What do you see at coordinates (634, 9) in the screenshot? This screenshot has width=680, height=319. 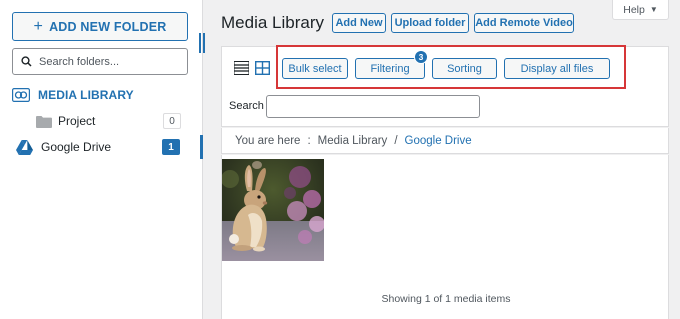 I see `help-label: Help` at bounding box center [634, 9].